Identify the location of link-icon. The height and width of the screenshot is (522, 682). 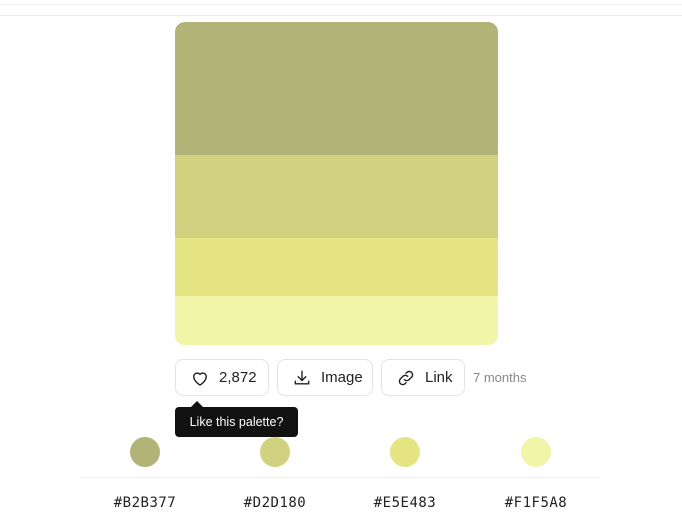
(406, 377).